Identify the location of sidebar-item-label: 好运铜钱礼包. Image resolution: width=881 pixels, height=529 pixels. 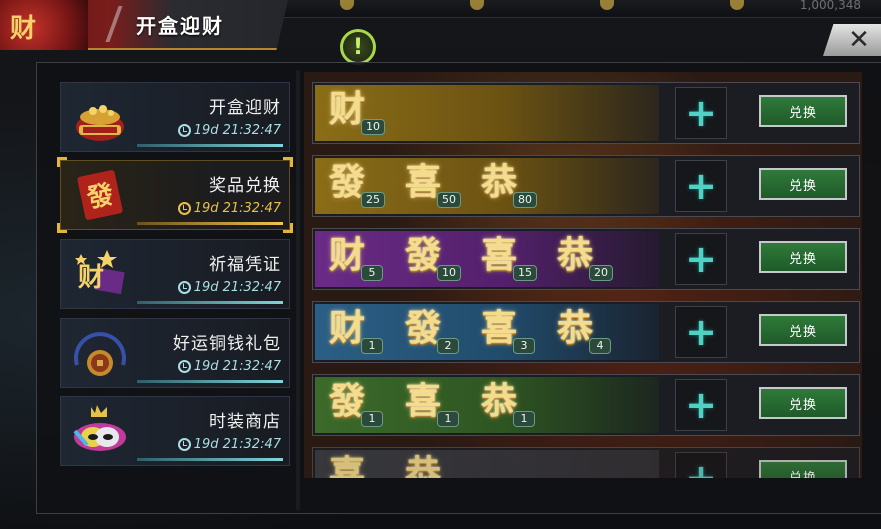
(227, 344).